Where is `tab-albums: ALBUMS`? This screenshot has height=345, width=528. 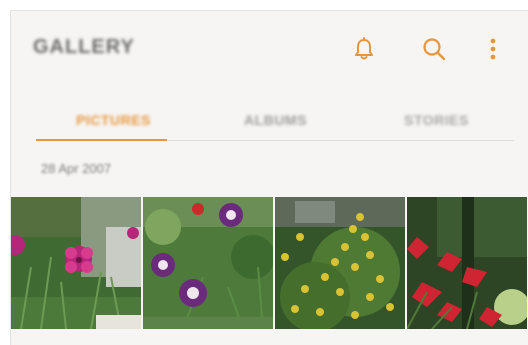 tab-albums: ALBUMS is located at coordinates (275, 120).